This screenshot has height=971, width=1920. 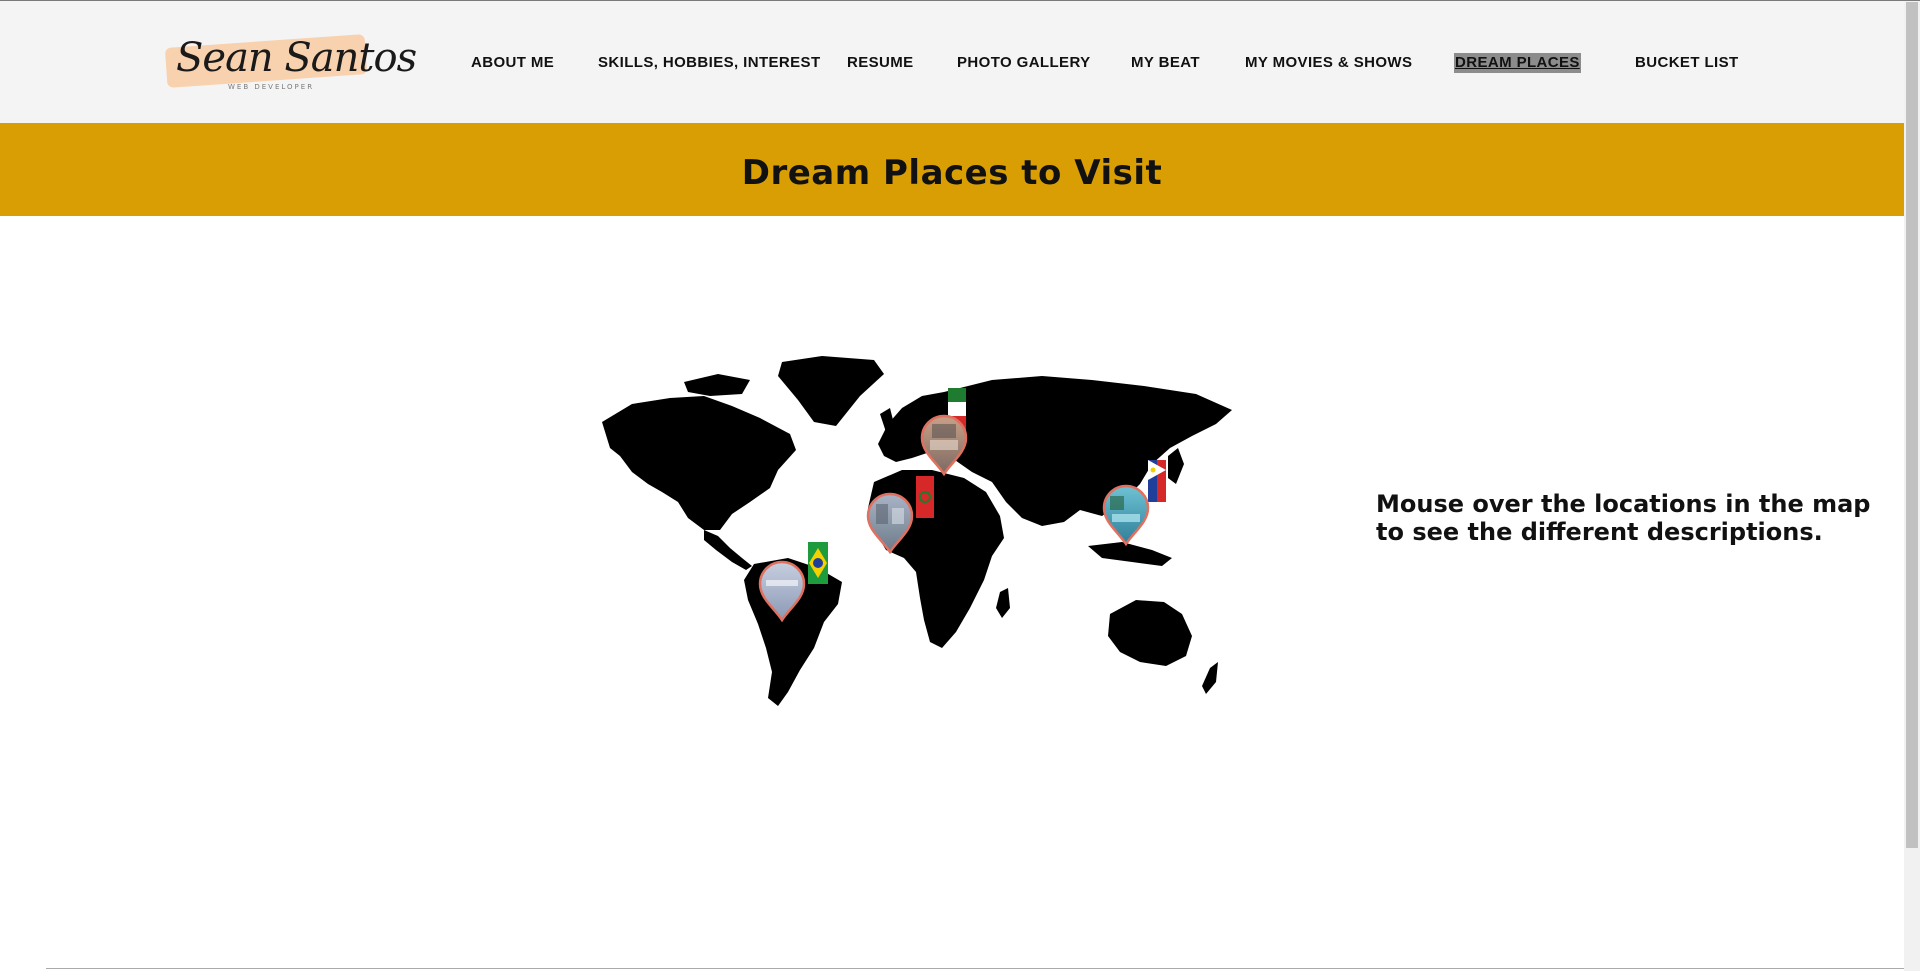 I want to click on japan-shape, so click(x=1176, y=466).